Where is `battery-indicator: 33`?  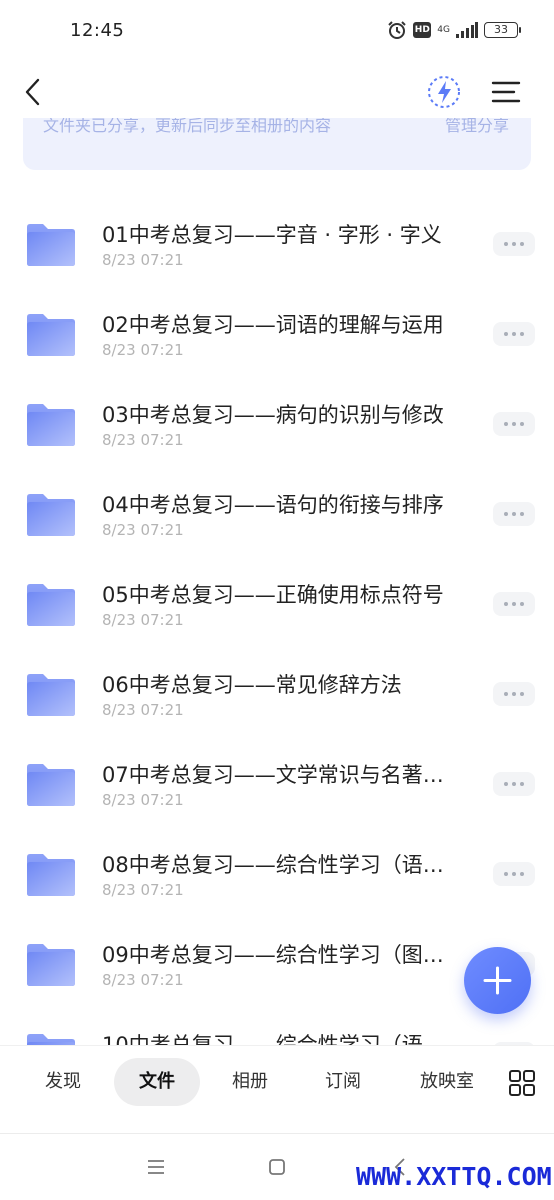
battery-indicator: 33 is located at coordinates (502, 30).